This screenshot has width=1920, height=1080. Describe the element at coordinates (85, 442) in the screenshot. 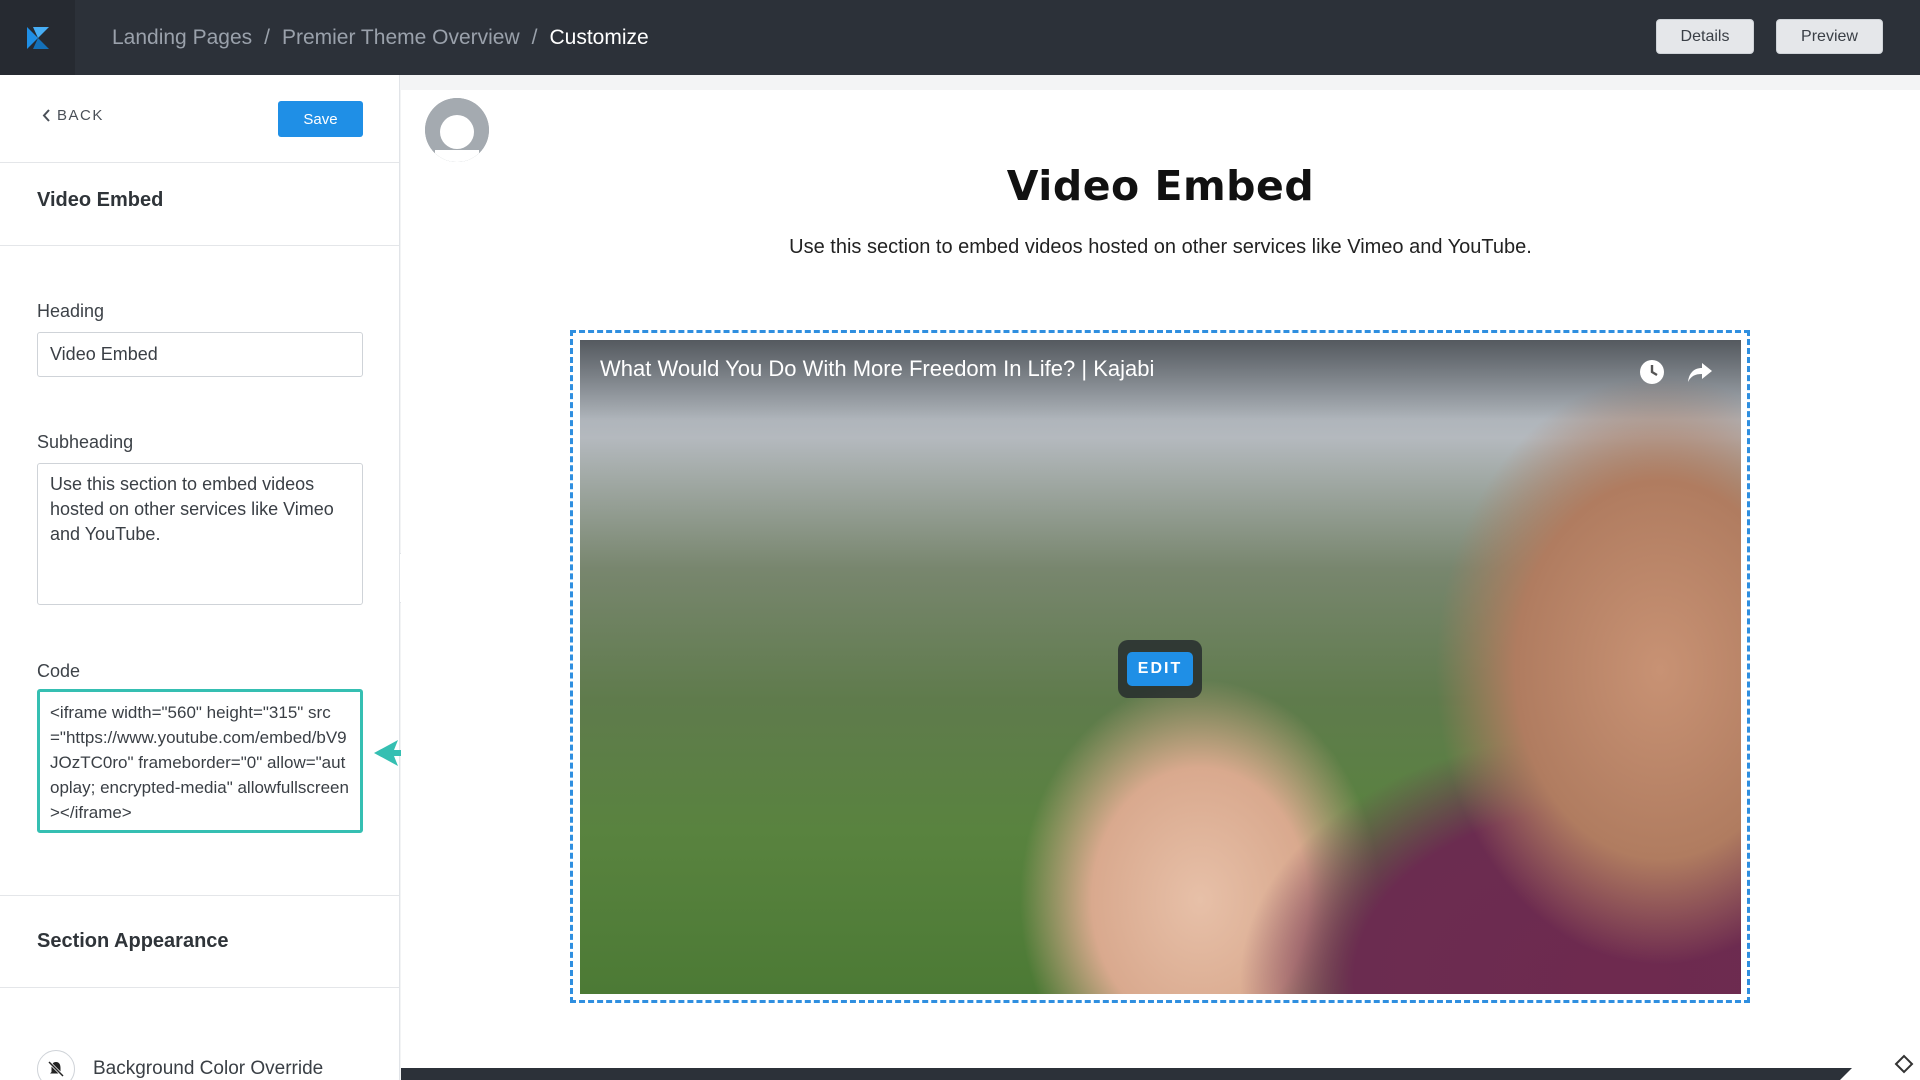

I see `subheading-label: Subheading` at that location.